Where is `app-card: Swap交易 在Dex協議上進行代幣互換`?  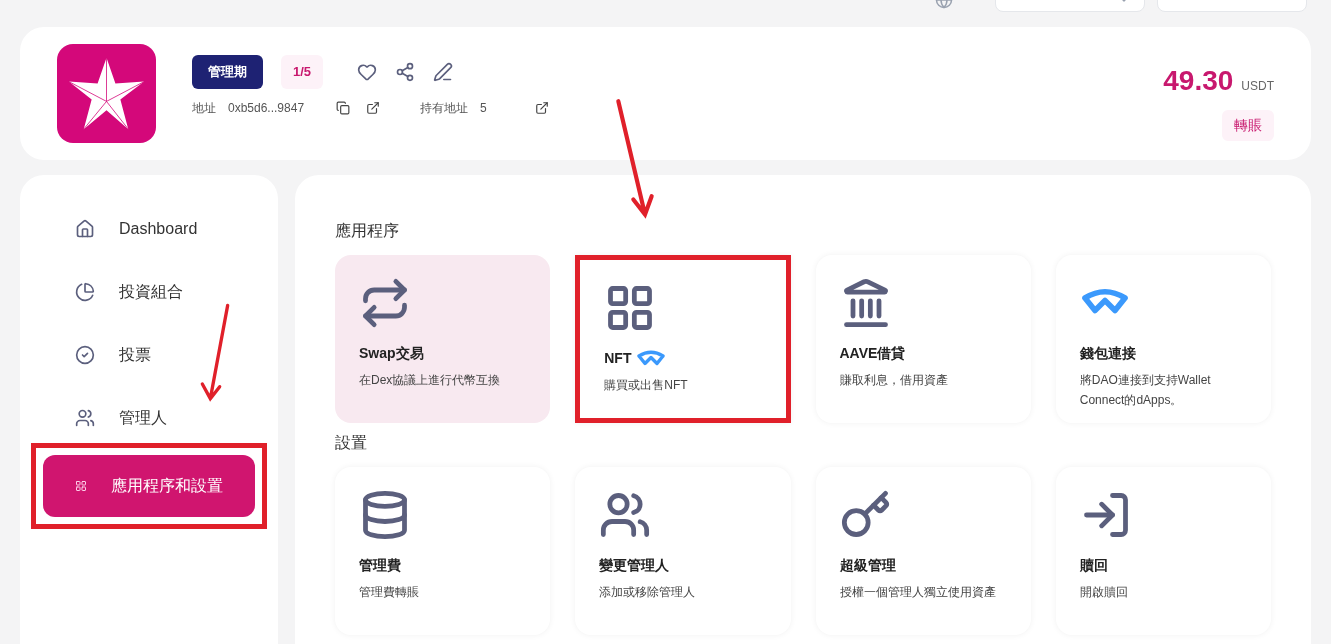
app-card: Swap交易 在Dex協議上進行代幣互換 is located at coordinates (443, 339).